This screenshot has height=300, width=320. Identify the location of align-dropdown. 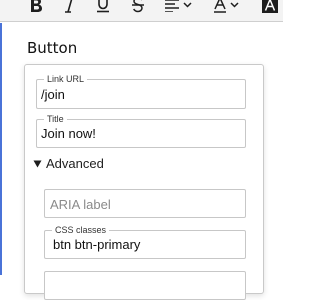
(178, 8).